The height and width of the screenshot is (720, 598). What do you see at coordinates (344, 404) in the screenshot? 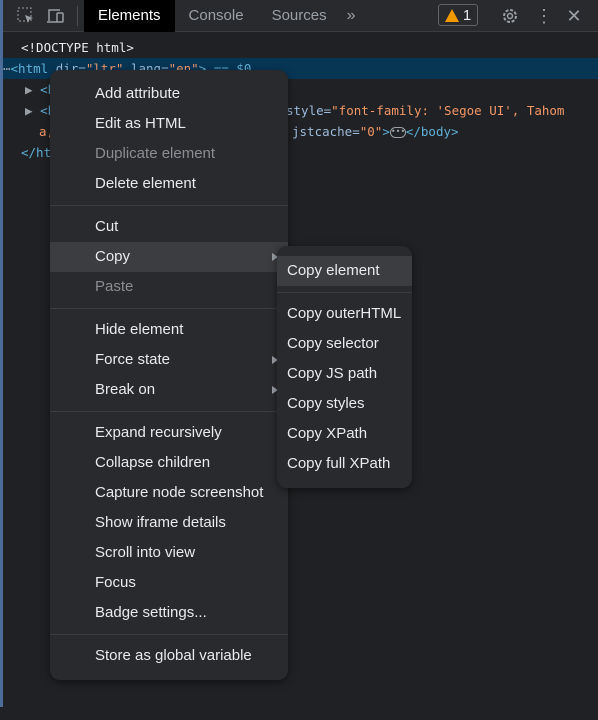
I see `menu-item-copy-styles: Copy styles` at bounding box center [344, 404].